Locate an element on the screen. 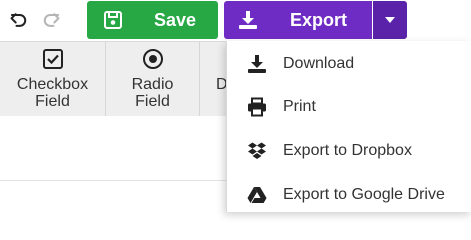  caret-down-icon is located at coordinates (390, 20).